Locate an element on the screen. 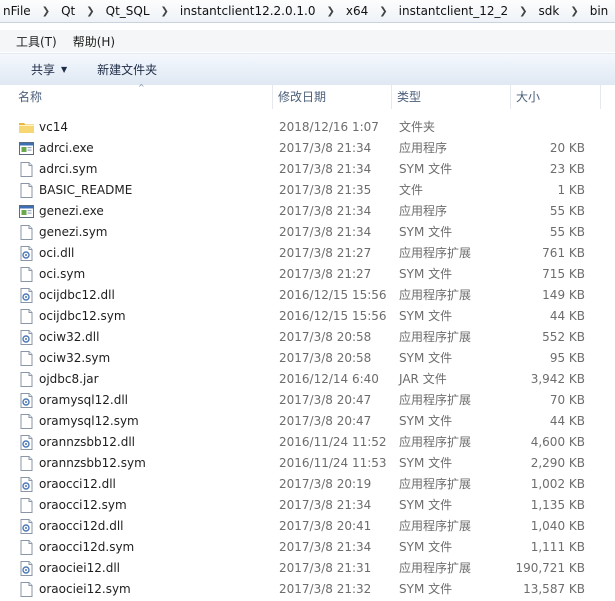 The image size is (615, 601). file-size: 20 KB is located at coordinates (567, 148).